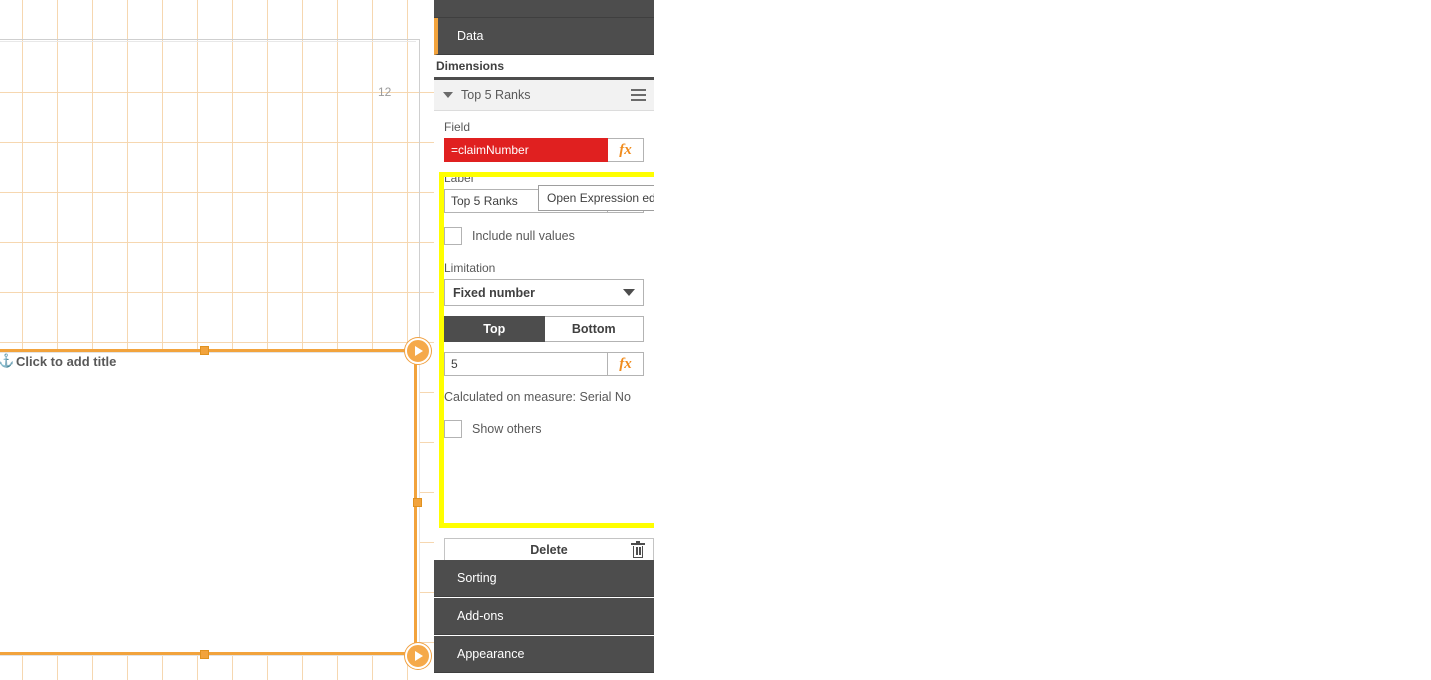 The width and height of the screenshot is (1431, 680). Describe the element at coordinates (7, 360) in the screenshot. I see `title-anchor-icon: ⚓` at that location.